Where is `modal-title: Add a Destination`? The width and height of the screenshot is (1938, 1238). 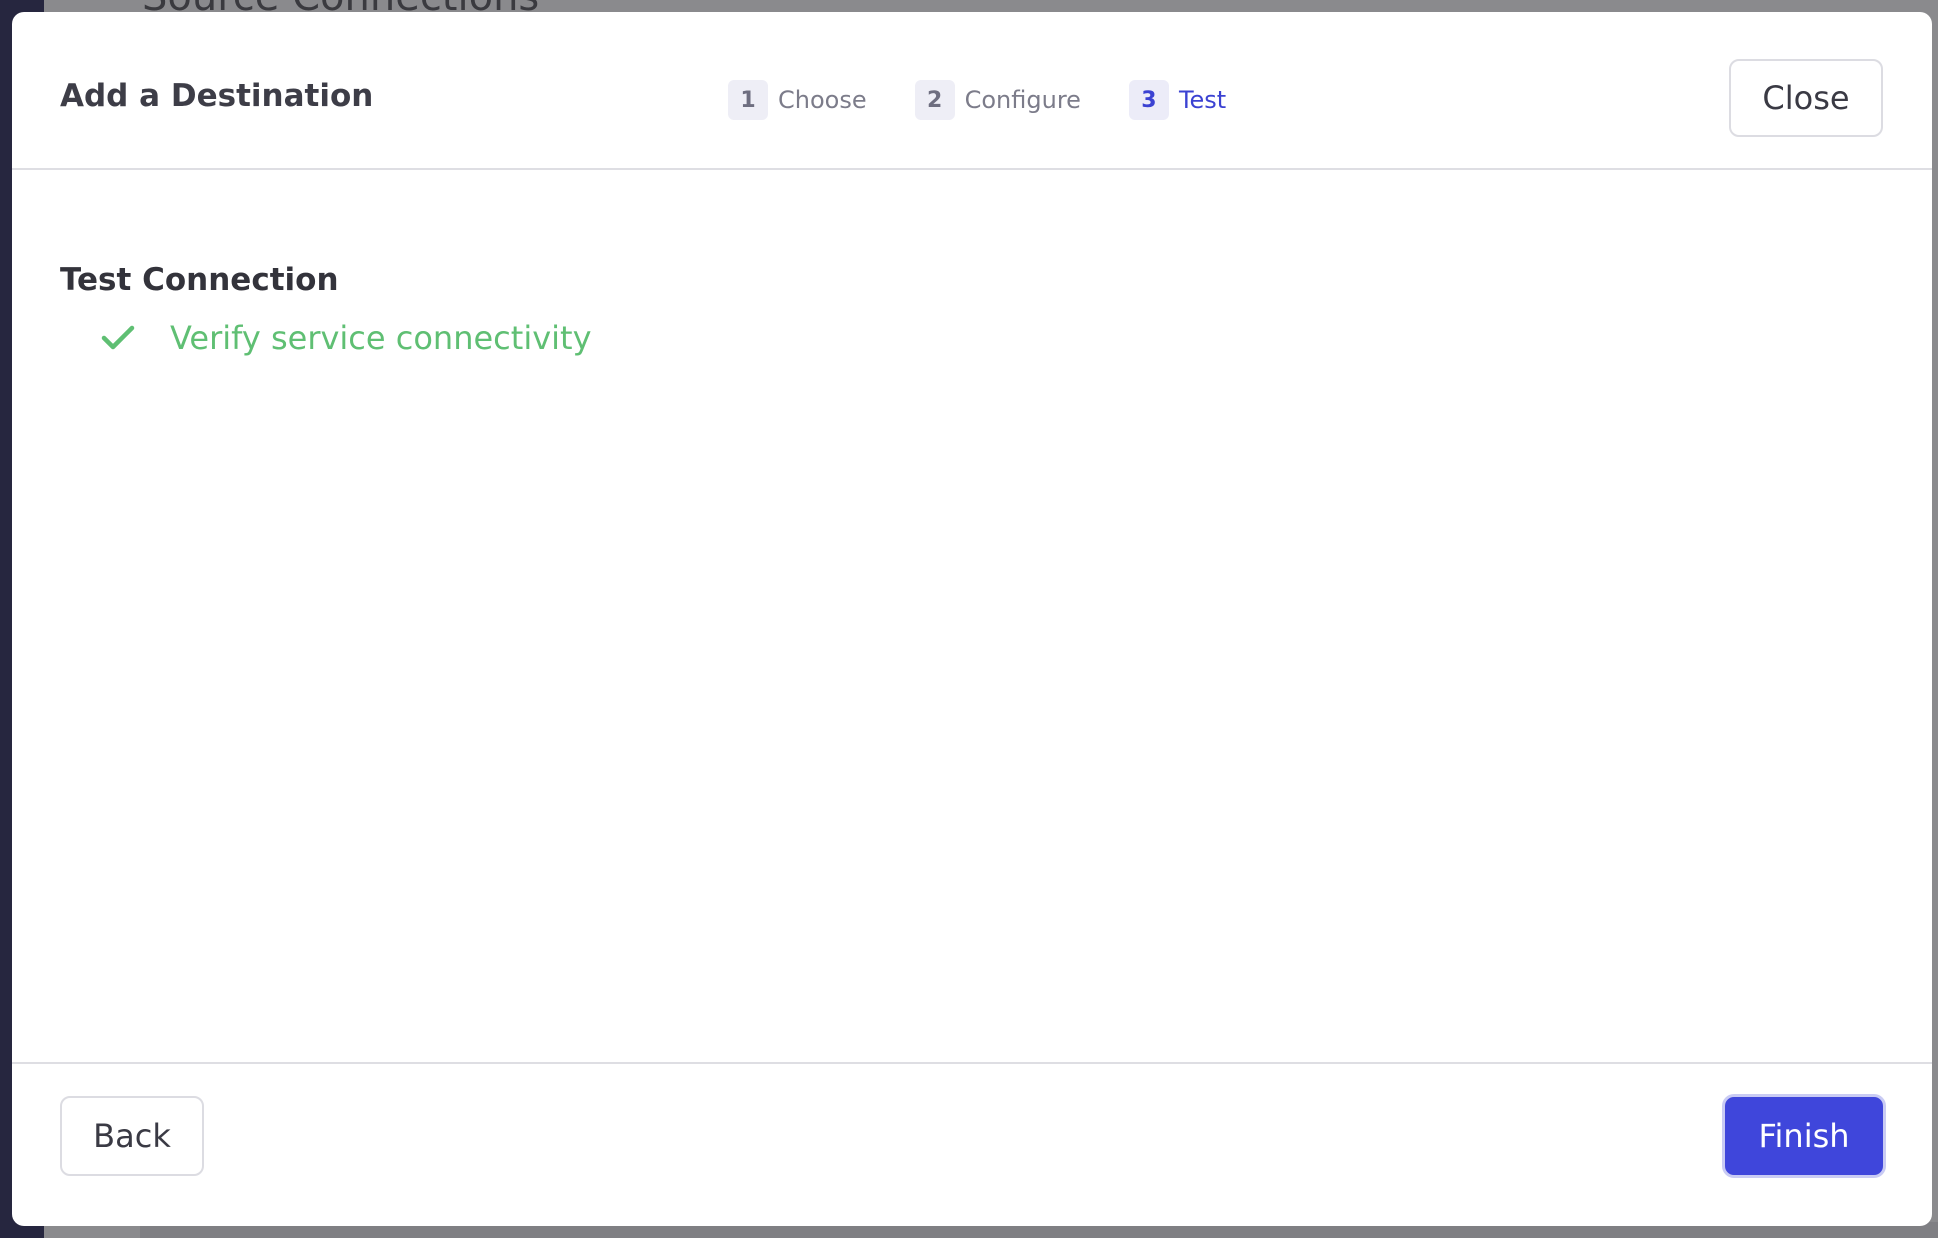
modal-title: Add a Destination is located at coordinates (217, 96).